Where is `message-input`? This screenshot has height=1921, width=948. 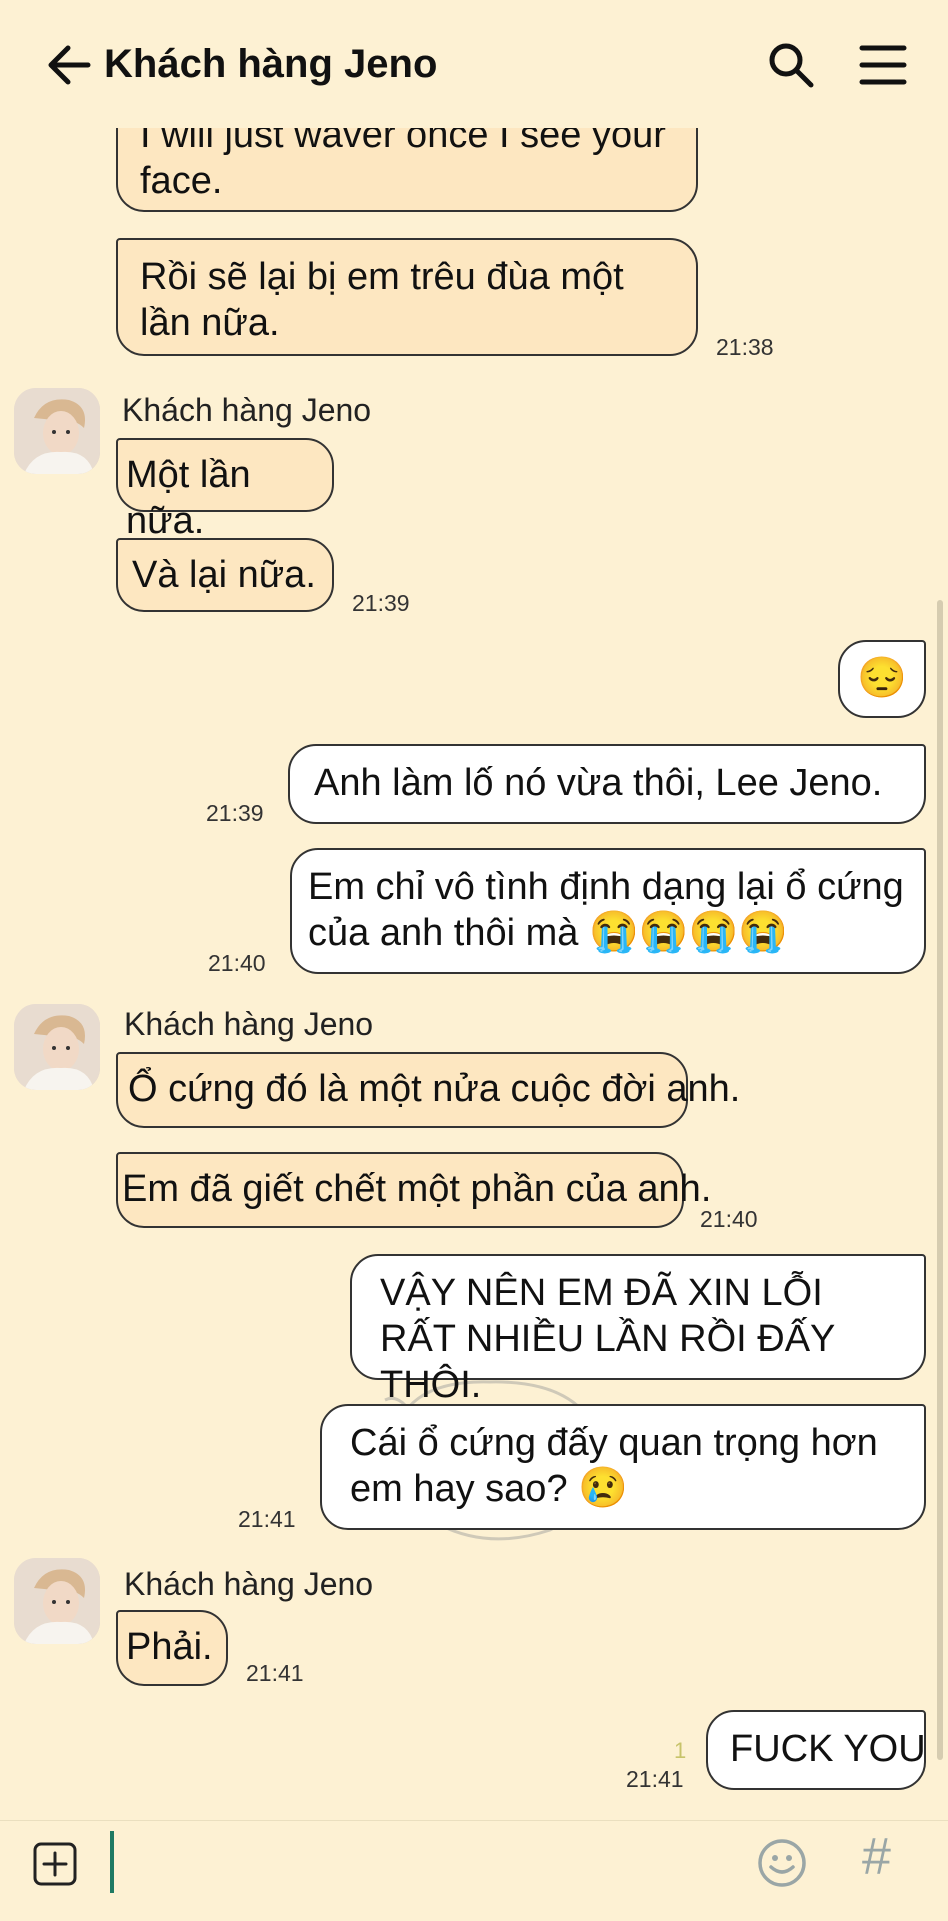 message-input is located at coordinates (112, 1862).